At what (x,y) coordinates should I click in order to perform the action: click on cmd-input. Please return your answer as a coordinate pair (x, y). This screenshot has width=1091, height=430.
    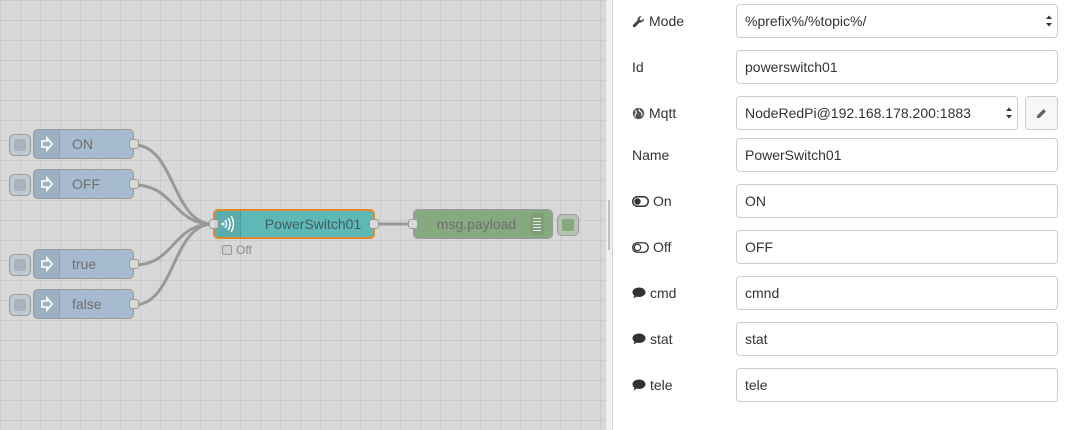
    Looking at the image, I should click on (897, 293).